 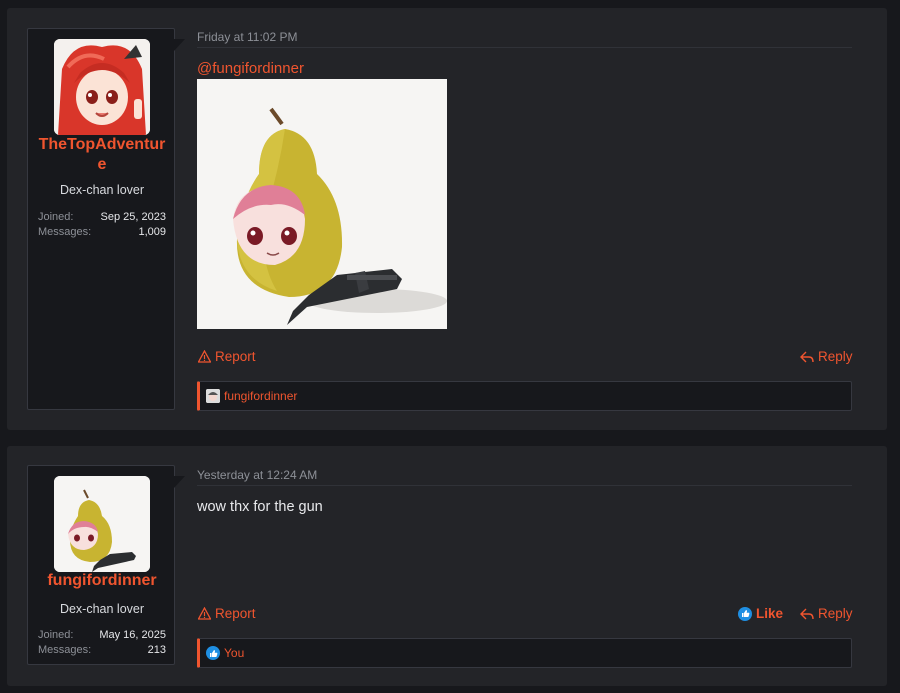 What do you see at coordinates (260, 507) in the screenshot?
I see `message-text: wow thx for the gun` at bounding box center [260, 507].